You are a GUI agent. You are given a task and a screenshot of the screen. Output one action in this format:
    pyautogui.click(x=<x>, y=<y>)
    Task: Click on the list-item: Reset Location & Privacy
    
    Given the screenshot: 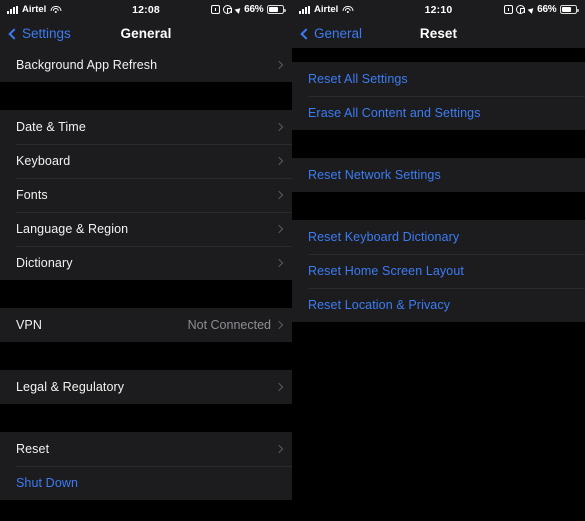 What is the action you would take?
    pyautogui.click(x=438, y=305)
    